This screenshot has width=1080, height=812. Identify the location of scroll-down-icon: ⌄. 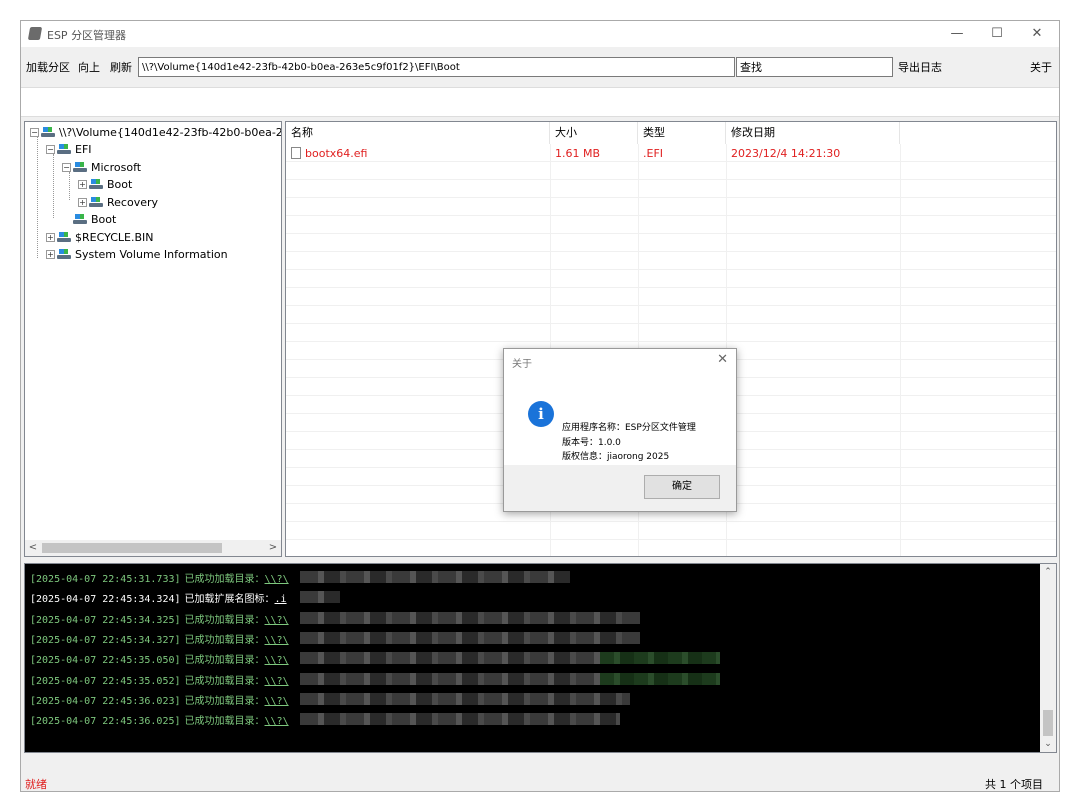
(1048, 744).